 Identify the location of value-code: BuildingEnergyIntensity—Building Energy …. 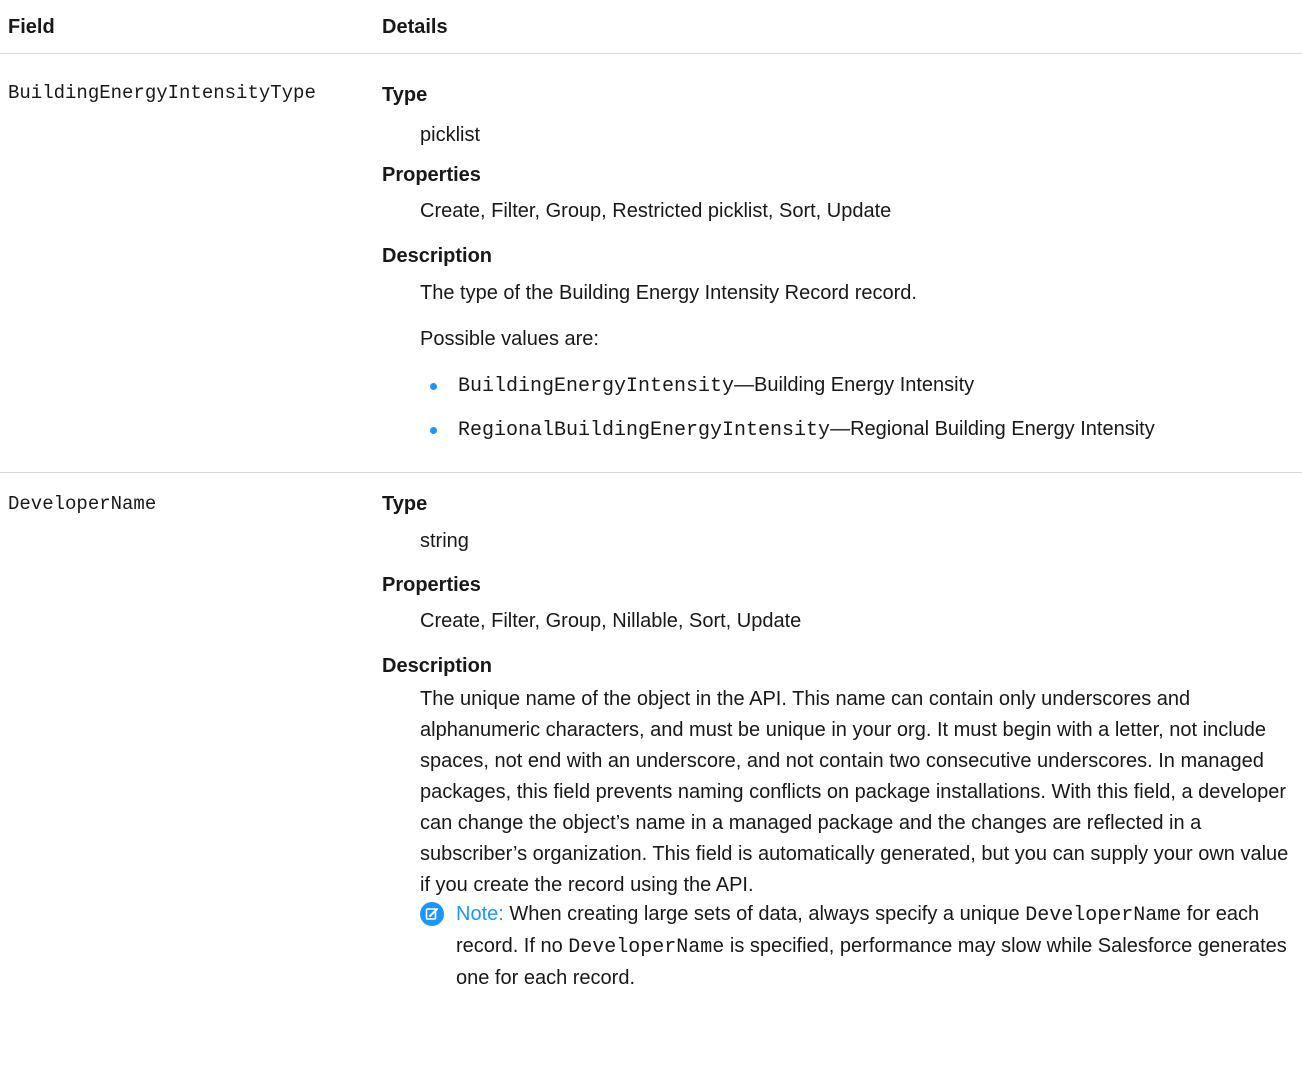
(716, 386).